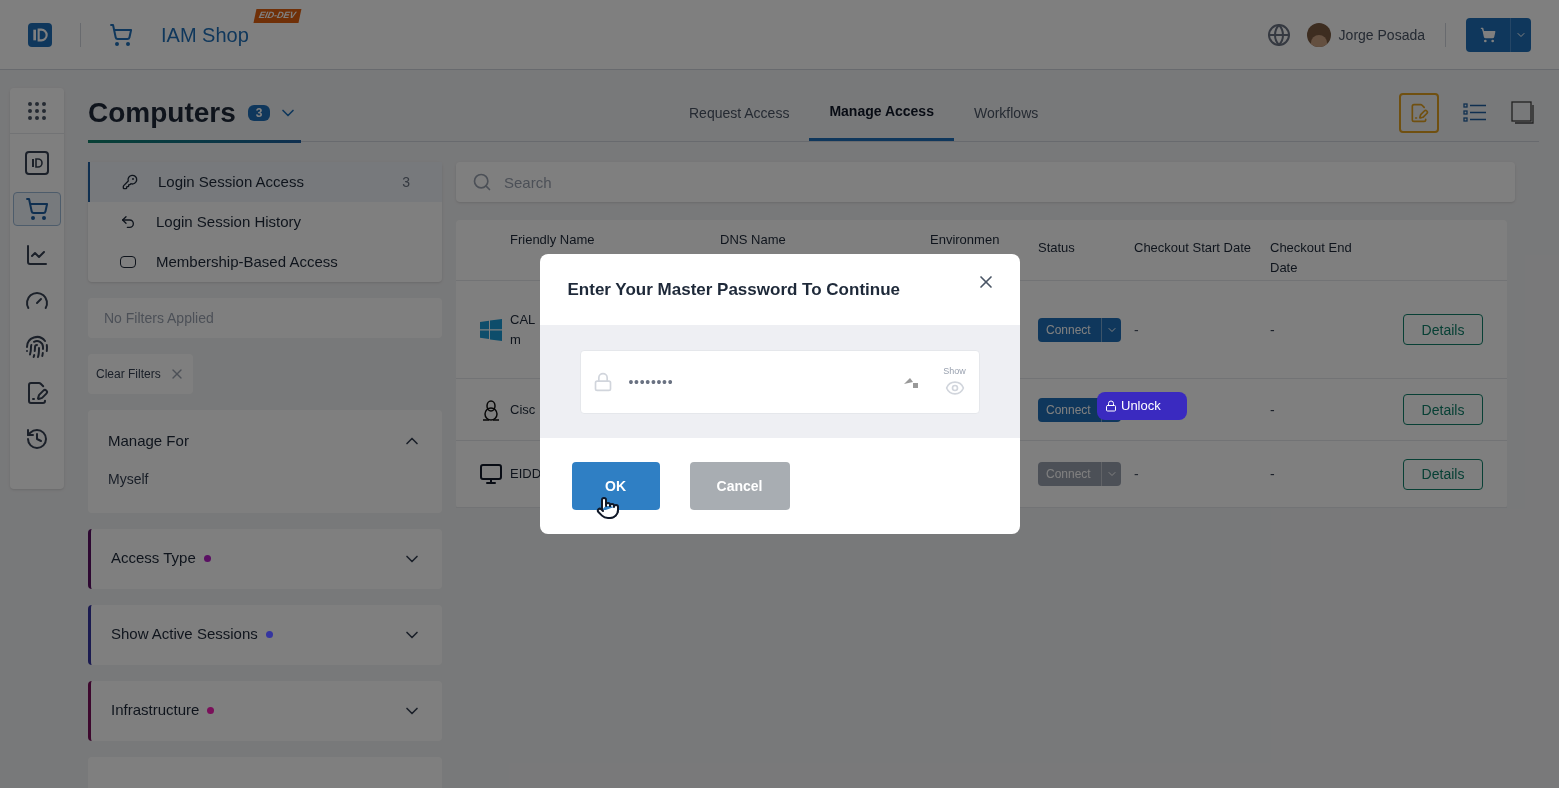 The image size is (1559, 788). Describe the element at coordinates (651, 382) in the screenshot. I see `password-value: ••••••••` at that location.